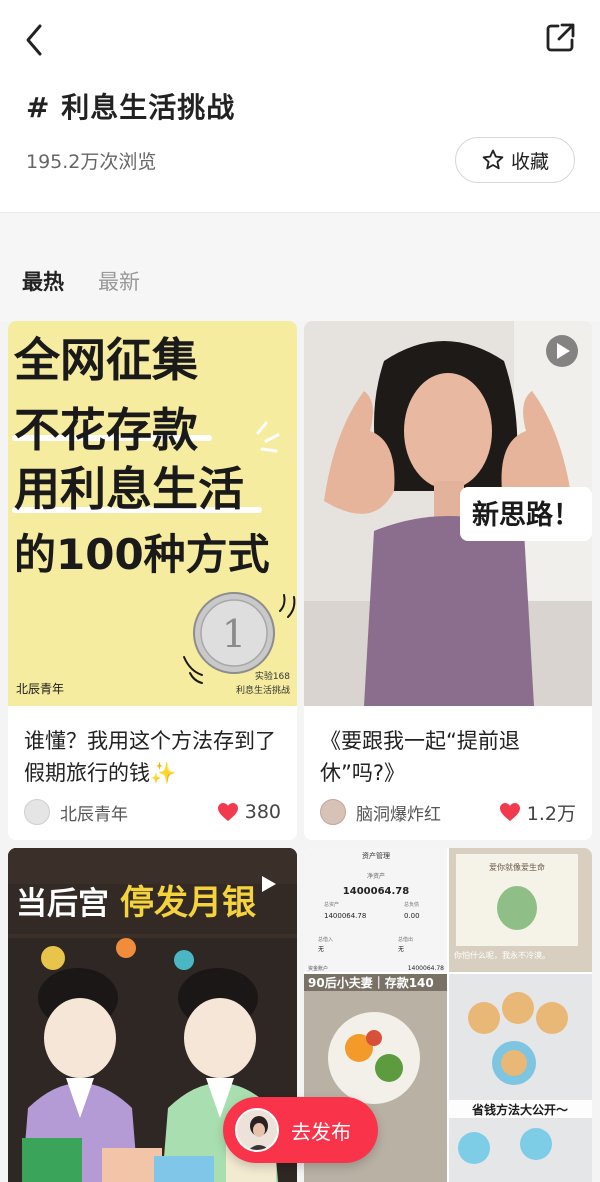 This screenshot has height=1182, width=600. What do you see at coordinates (529, 161) in the screenshot?
I see `favorite-label: 收藏` at bounding box center [529, 161].